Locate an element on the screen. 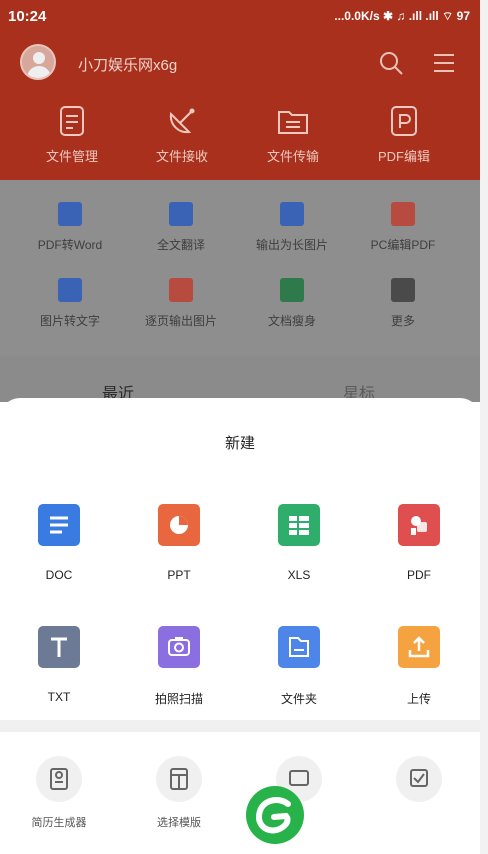  pc-pdf-icon is located at coordinates (403, 214).